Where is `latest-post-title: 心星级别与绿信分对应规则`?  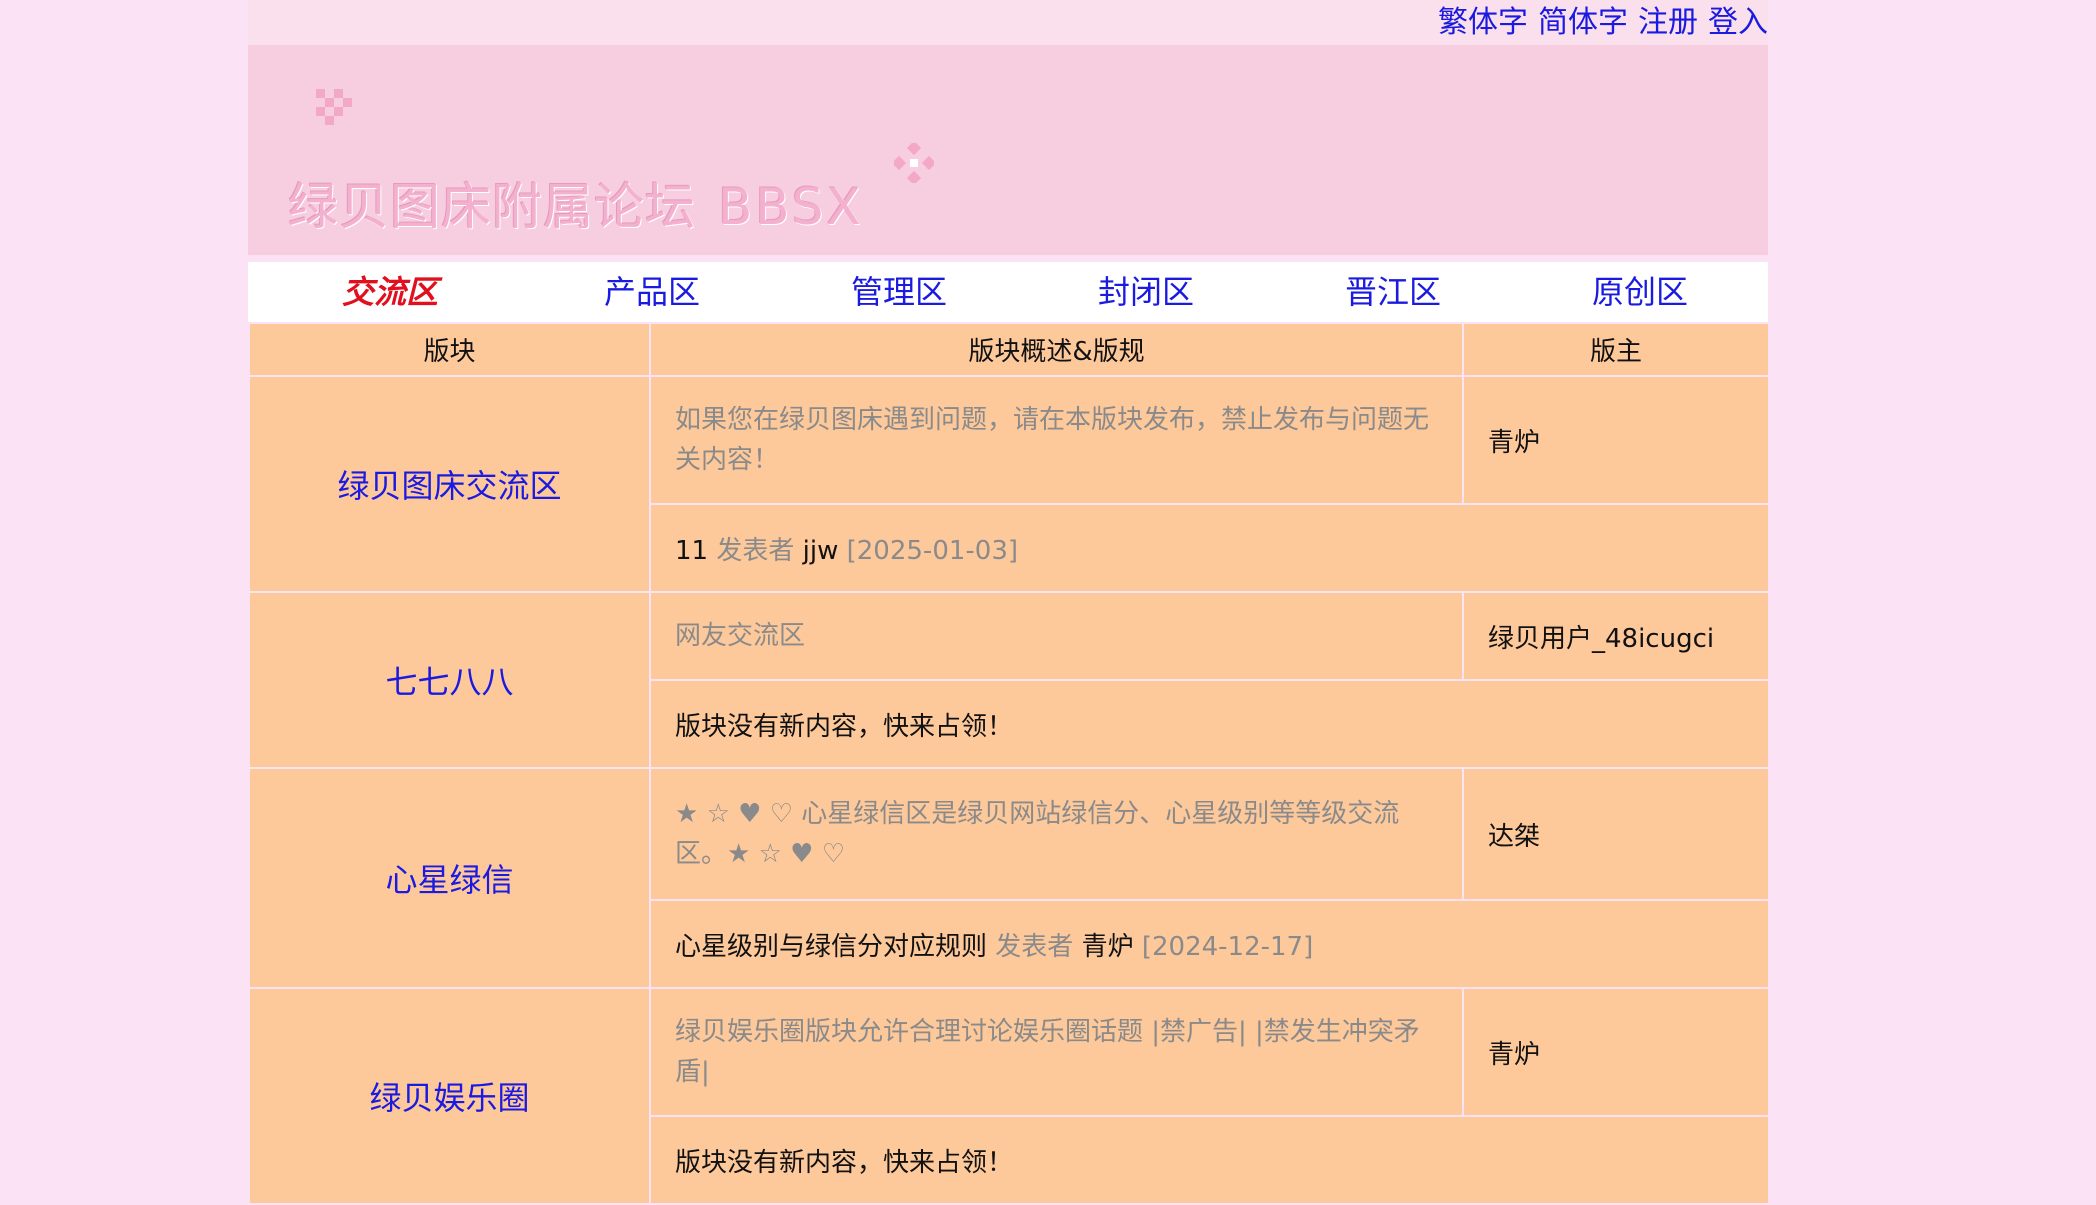
latest-post-title: 心星级别与绿信分对应规则 is located at coordinates (831, 947).